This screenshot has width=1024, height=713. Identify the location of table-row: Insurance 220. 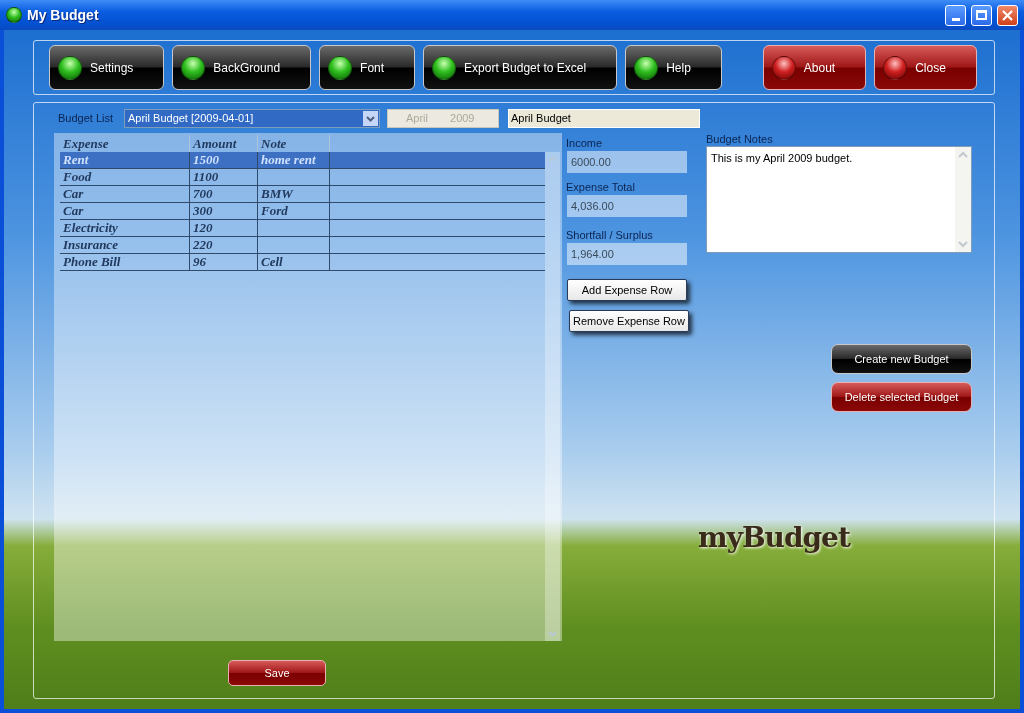
(302, 245).